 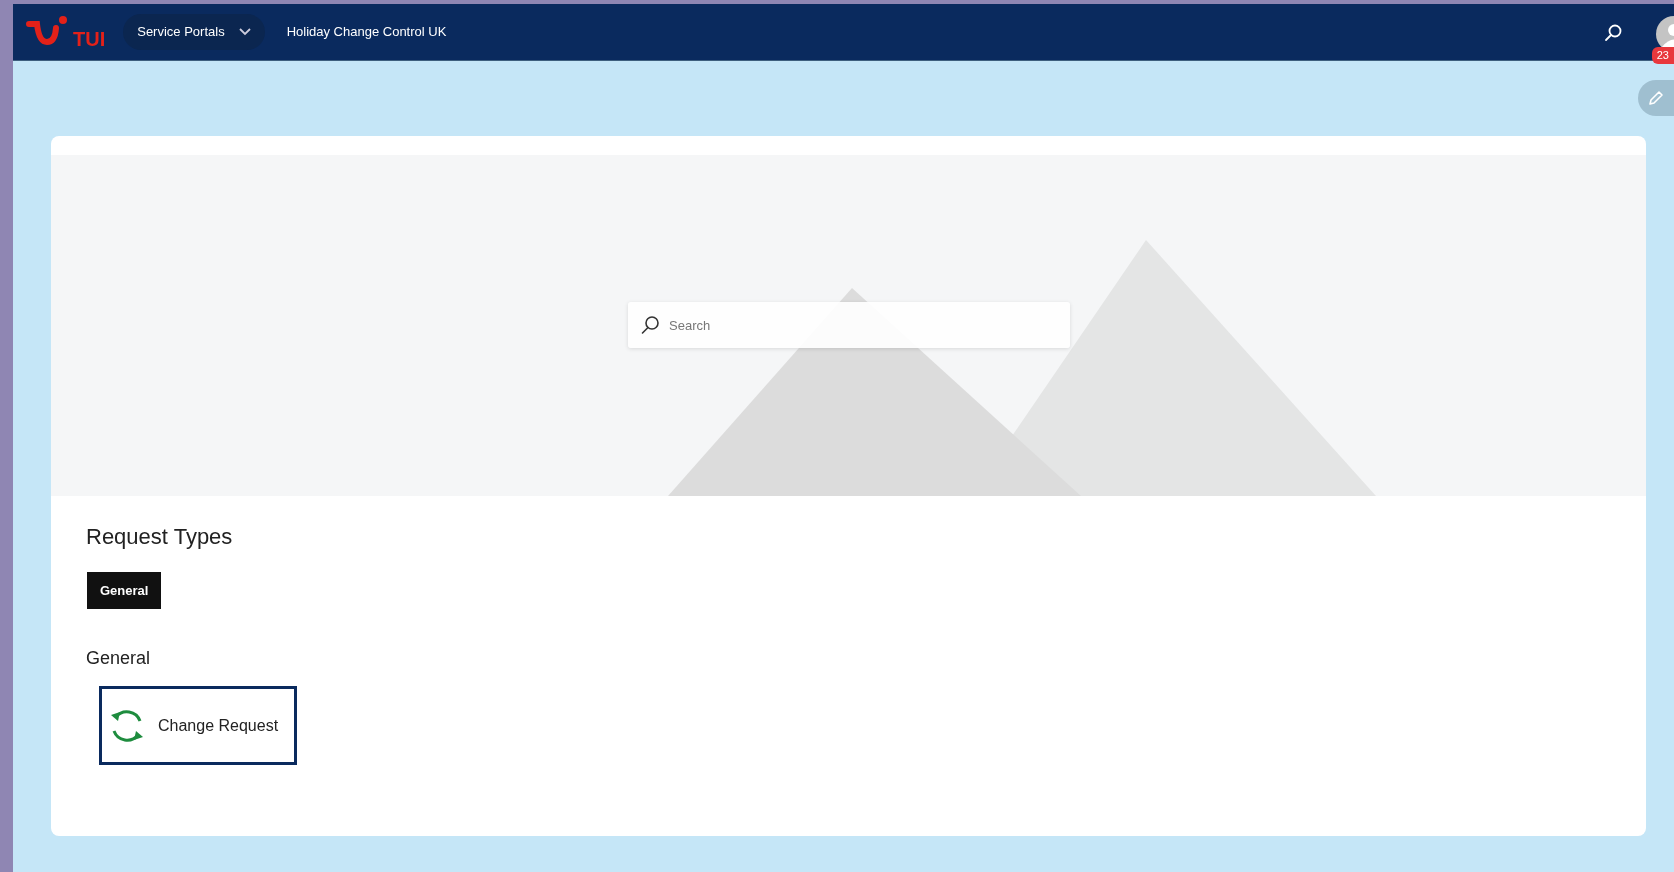 What do you see at coordinates (1656, 98) in the screenshot?
I see `pencil-icon` at bounding box center [1656, 98].